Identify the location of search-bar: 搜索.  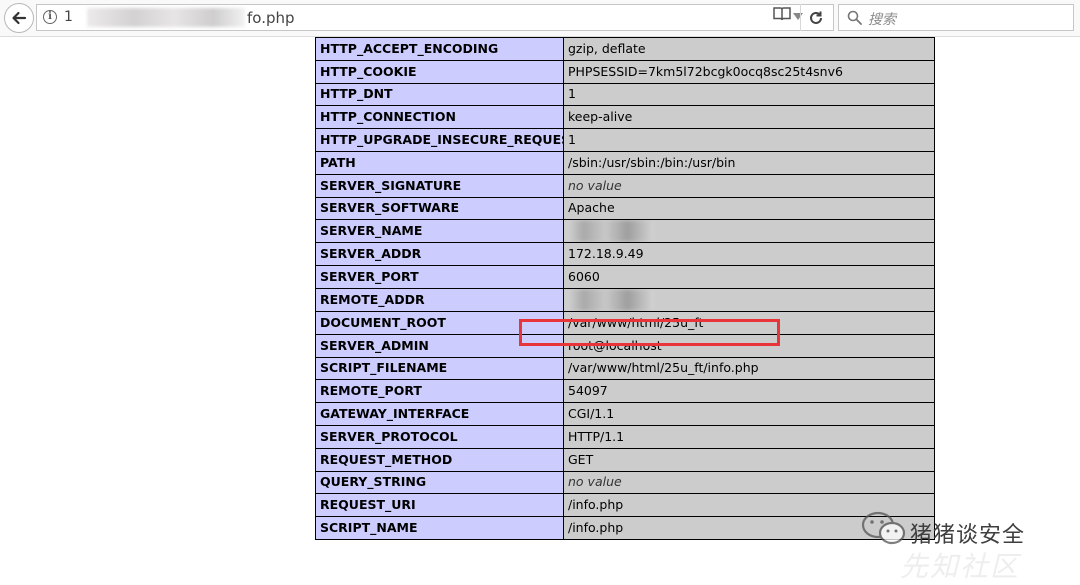
(956, 17).